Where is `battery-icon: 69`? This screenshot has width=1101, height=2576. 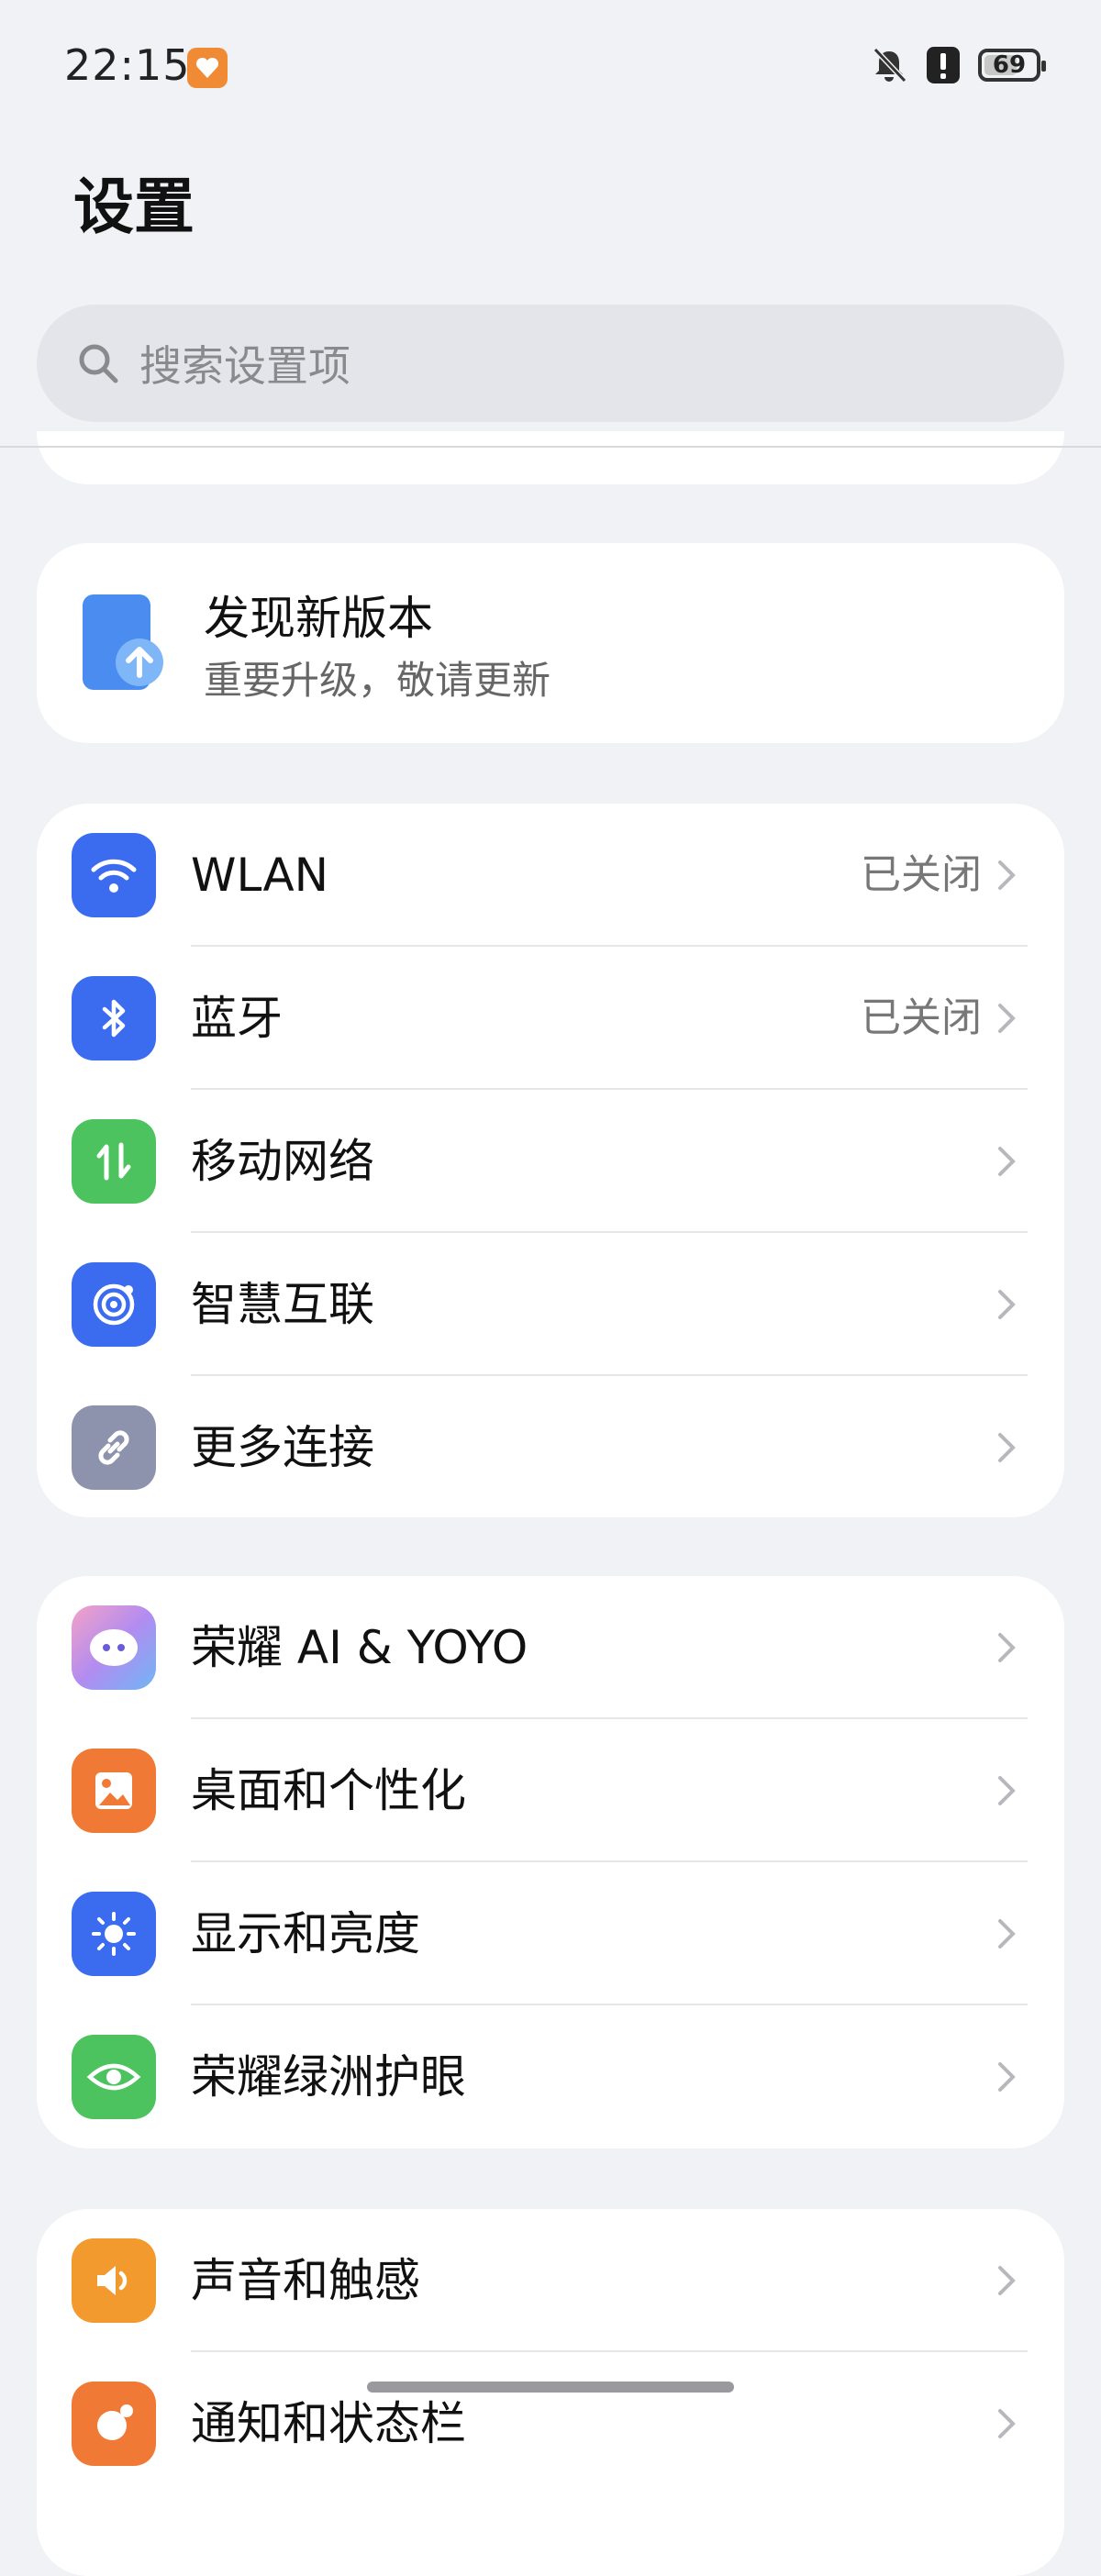
battery-icon: 69 is located at coordinates (1012, 65).